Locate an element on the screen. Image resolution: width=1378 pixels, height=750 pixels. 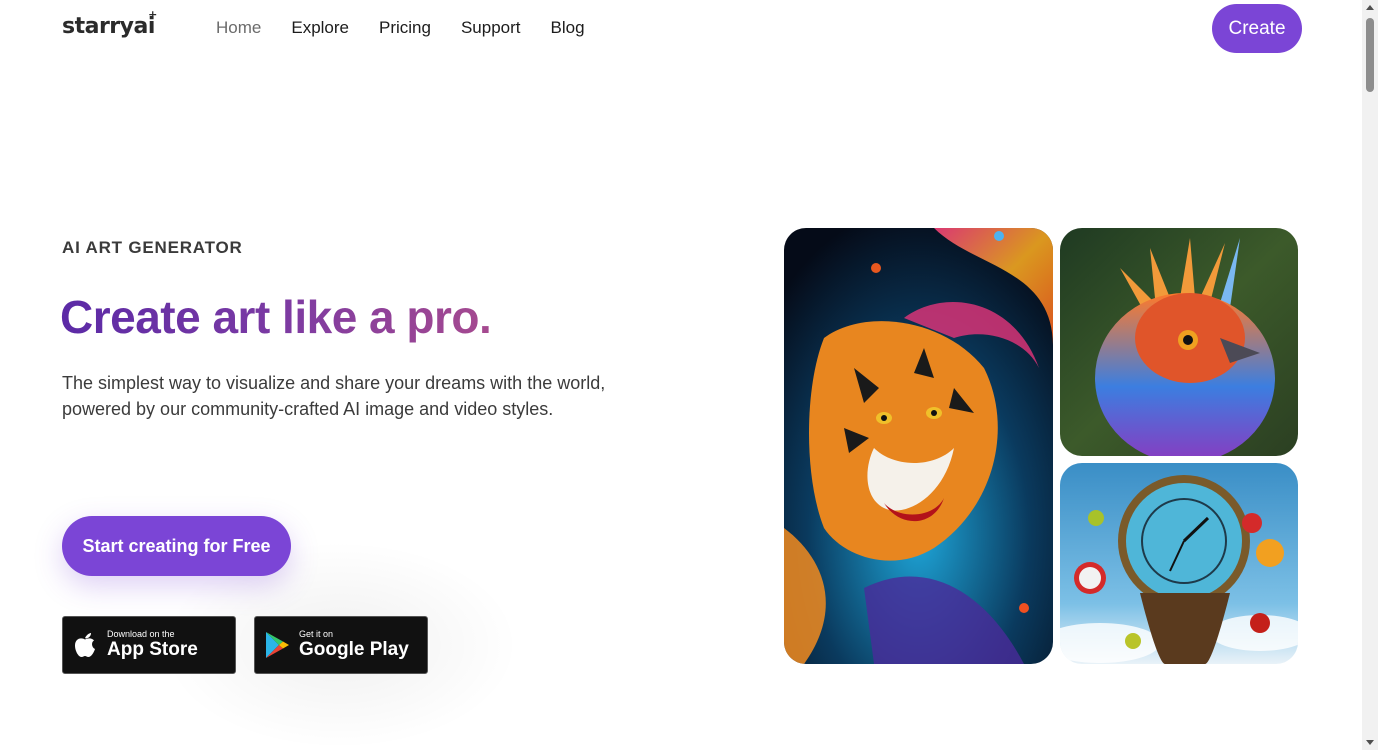
gallery-image-clock is located at coordinates (1179, 563).